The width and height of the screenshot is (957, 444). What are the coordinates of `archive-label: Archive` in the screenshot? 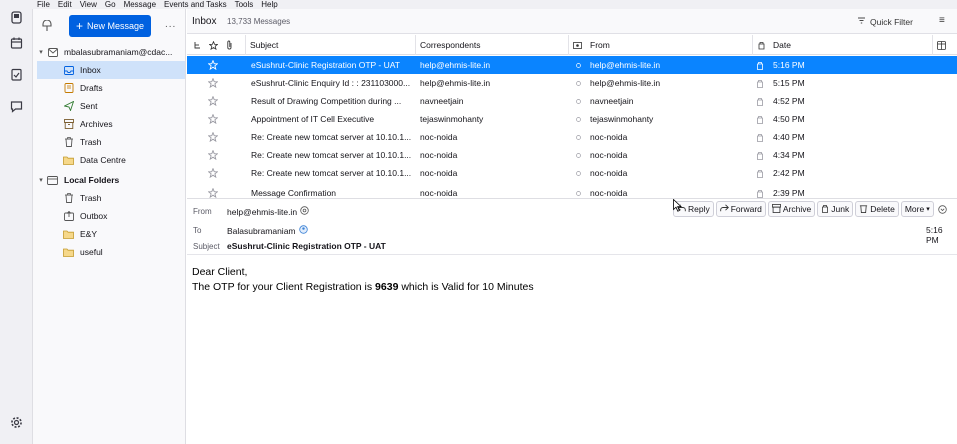 It's located at (797, 209).